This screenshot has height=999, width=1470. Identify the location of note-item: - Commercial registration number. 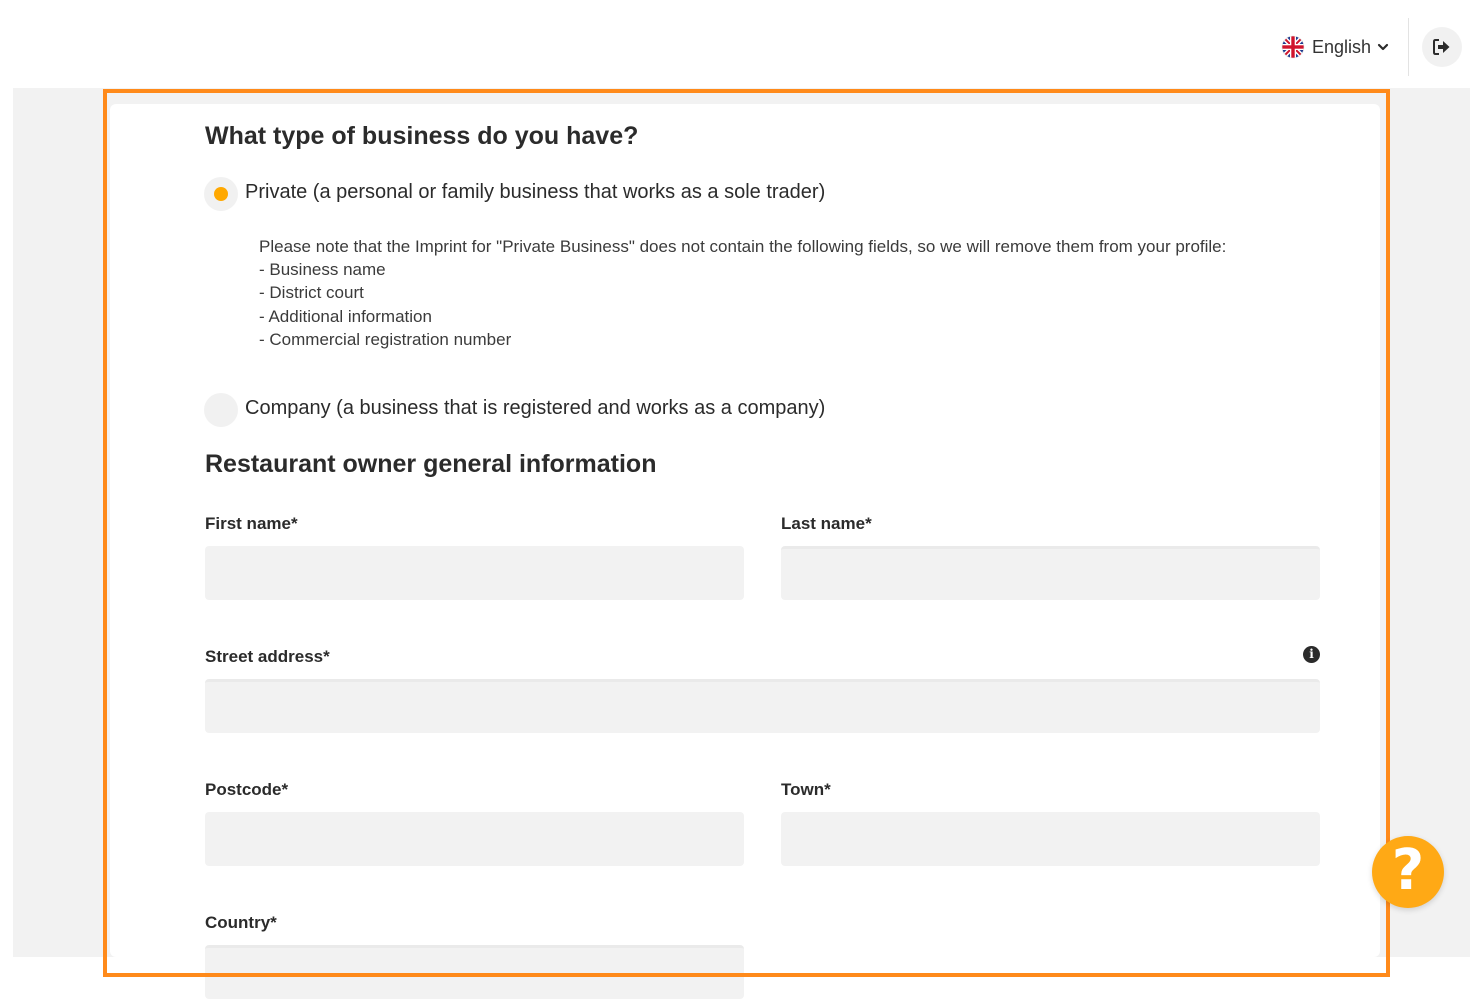
(385, 339).